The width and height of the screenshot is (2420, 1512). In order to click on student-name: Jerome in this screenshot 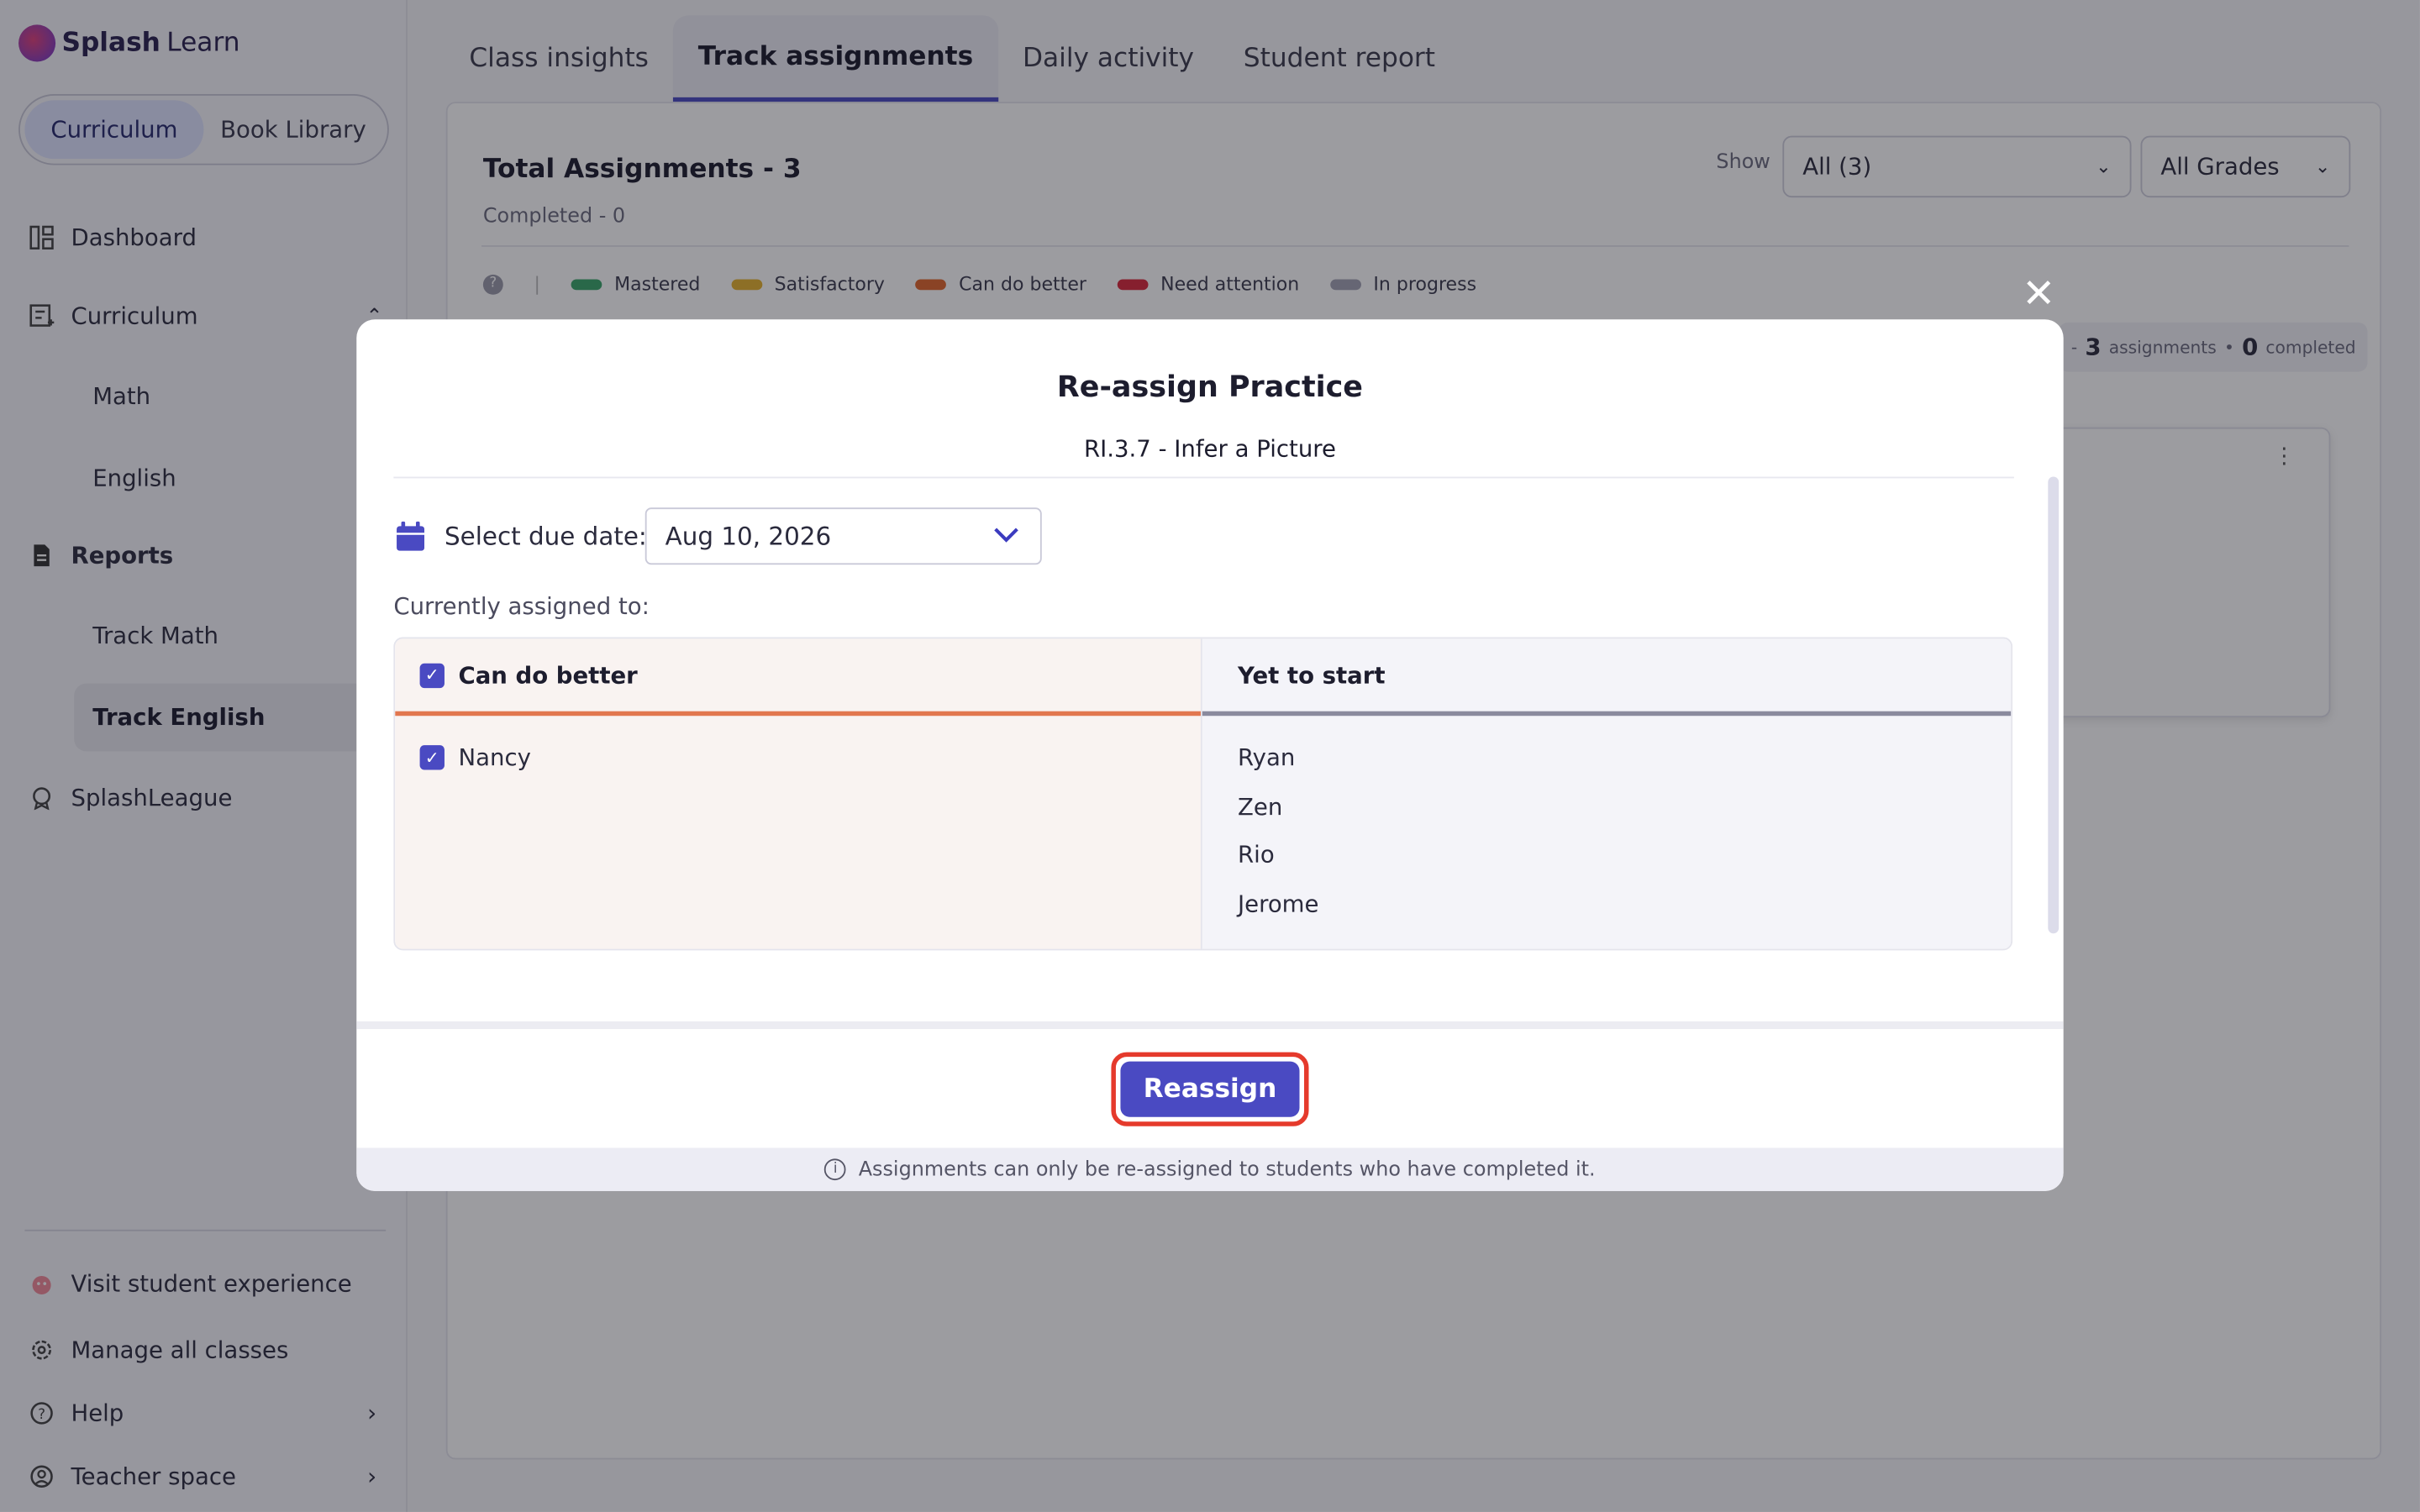, I will do `click(1278, 903)`.